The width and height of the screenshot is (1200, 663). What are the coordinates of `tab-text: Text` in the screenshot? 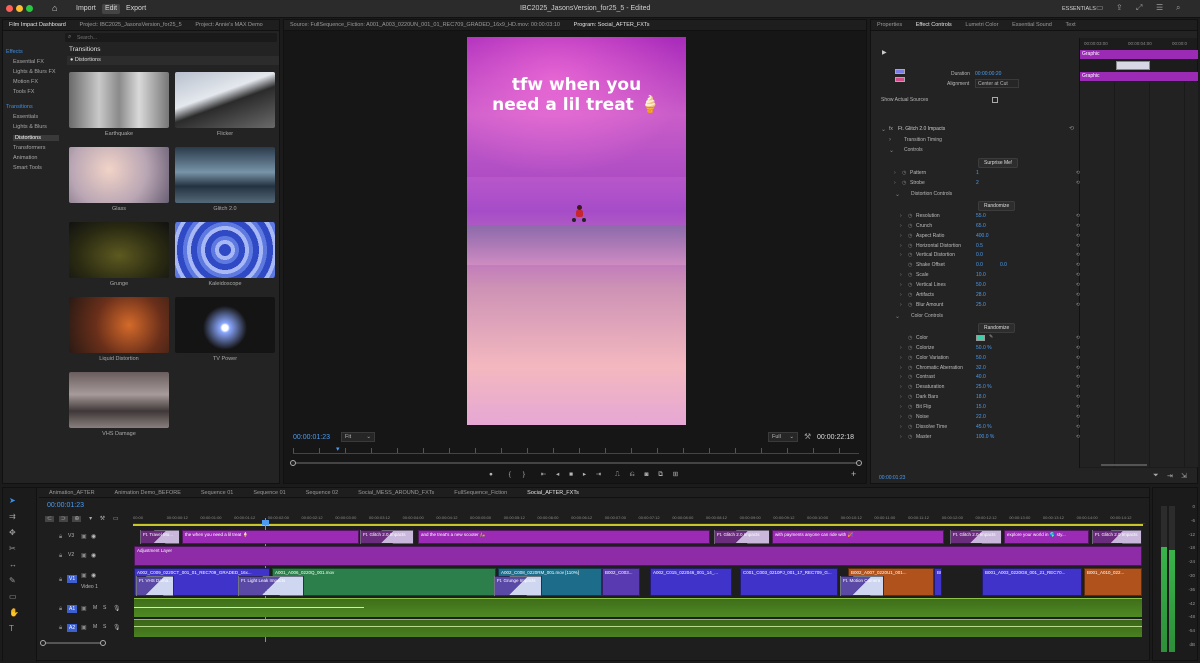 It's located at (1071, 25).